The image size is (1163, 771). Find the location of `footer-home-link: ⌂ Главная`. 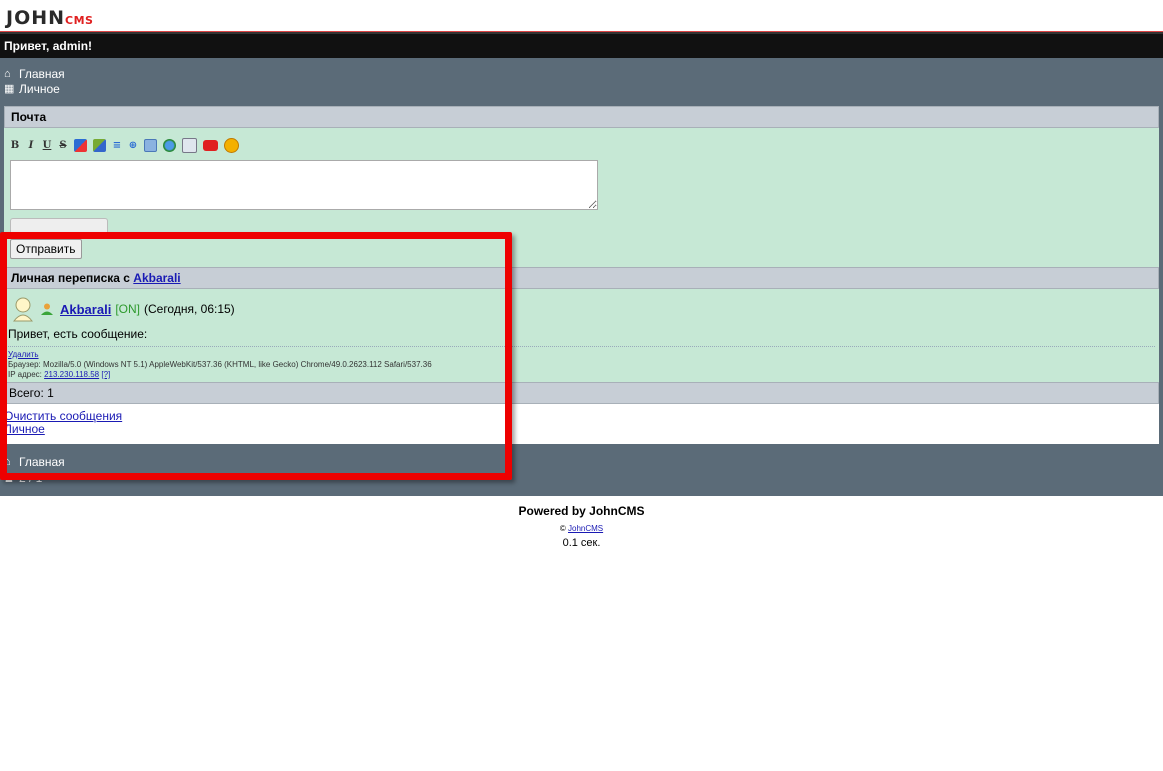

footer-home-link: ⌂ Главная is located at coordinates (581, 462).